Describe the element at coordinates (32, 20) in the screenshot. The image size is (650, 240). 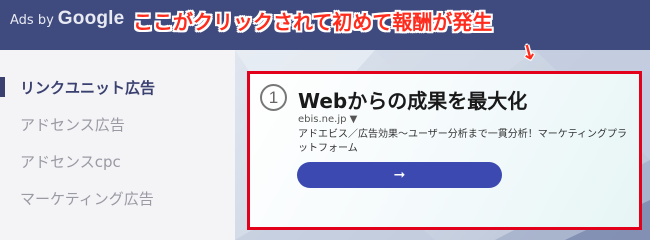
I see `ads-by-prefix: Ads by` at that location.